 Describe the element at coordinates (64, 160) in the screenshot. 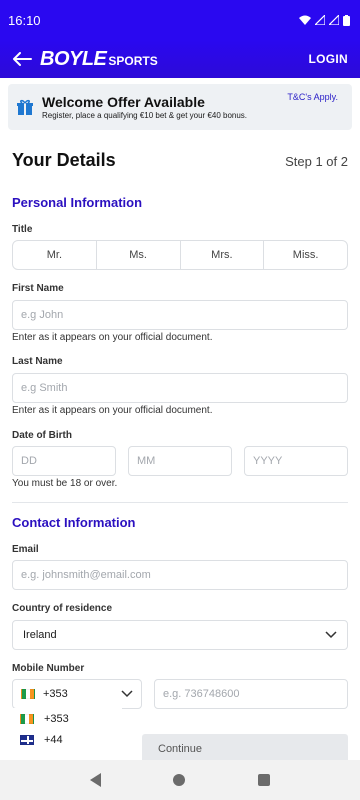

I see `page-title: Your Details` at that location.